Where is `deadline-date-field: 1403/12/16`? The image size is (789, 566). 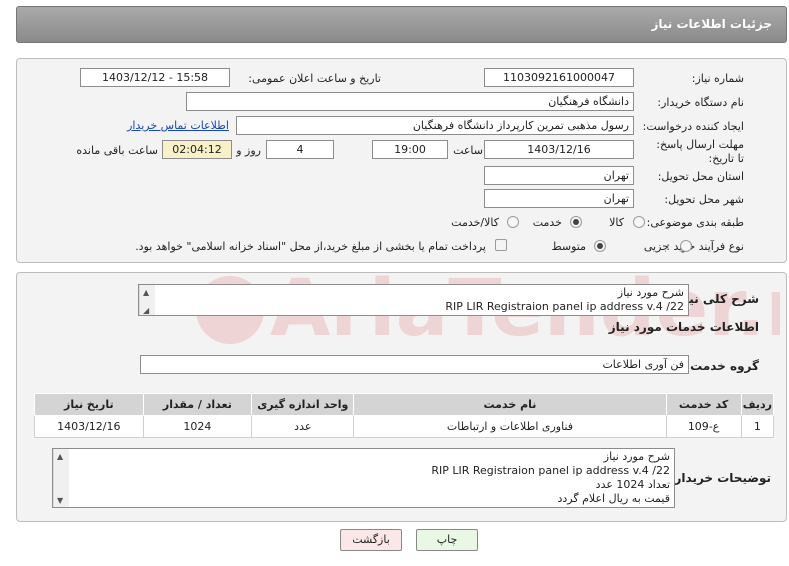
deadline-date-field: 1403/12/16 is located at coordinates (559, 149).